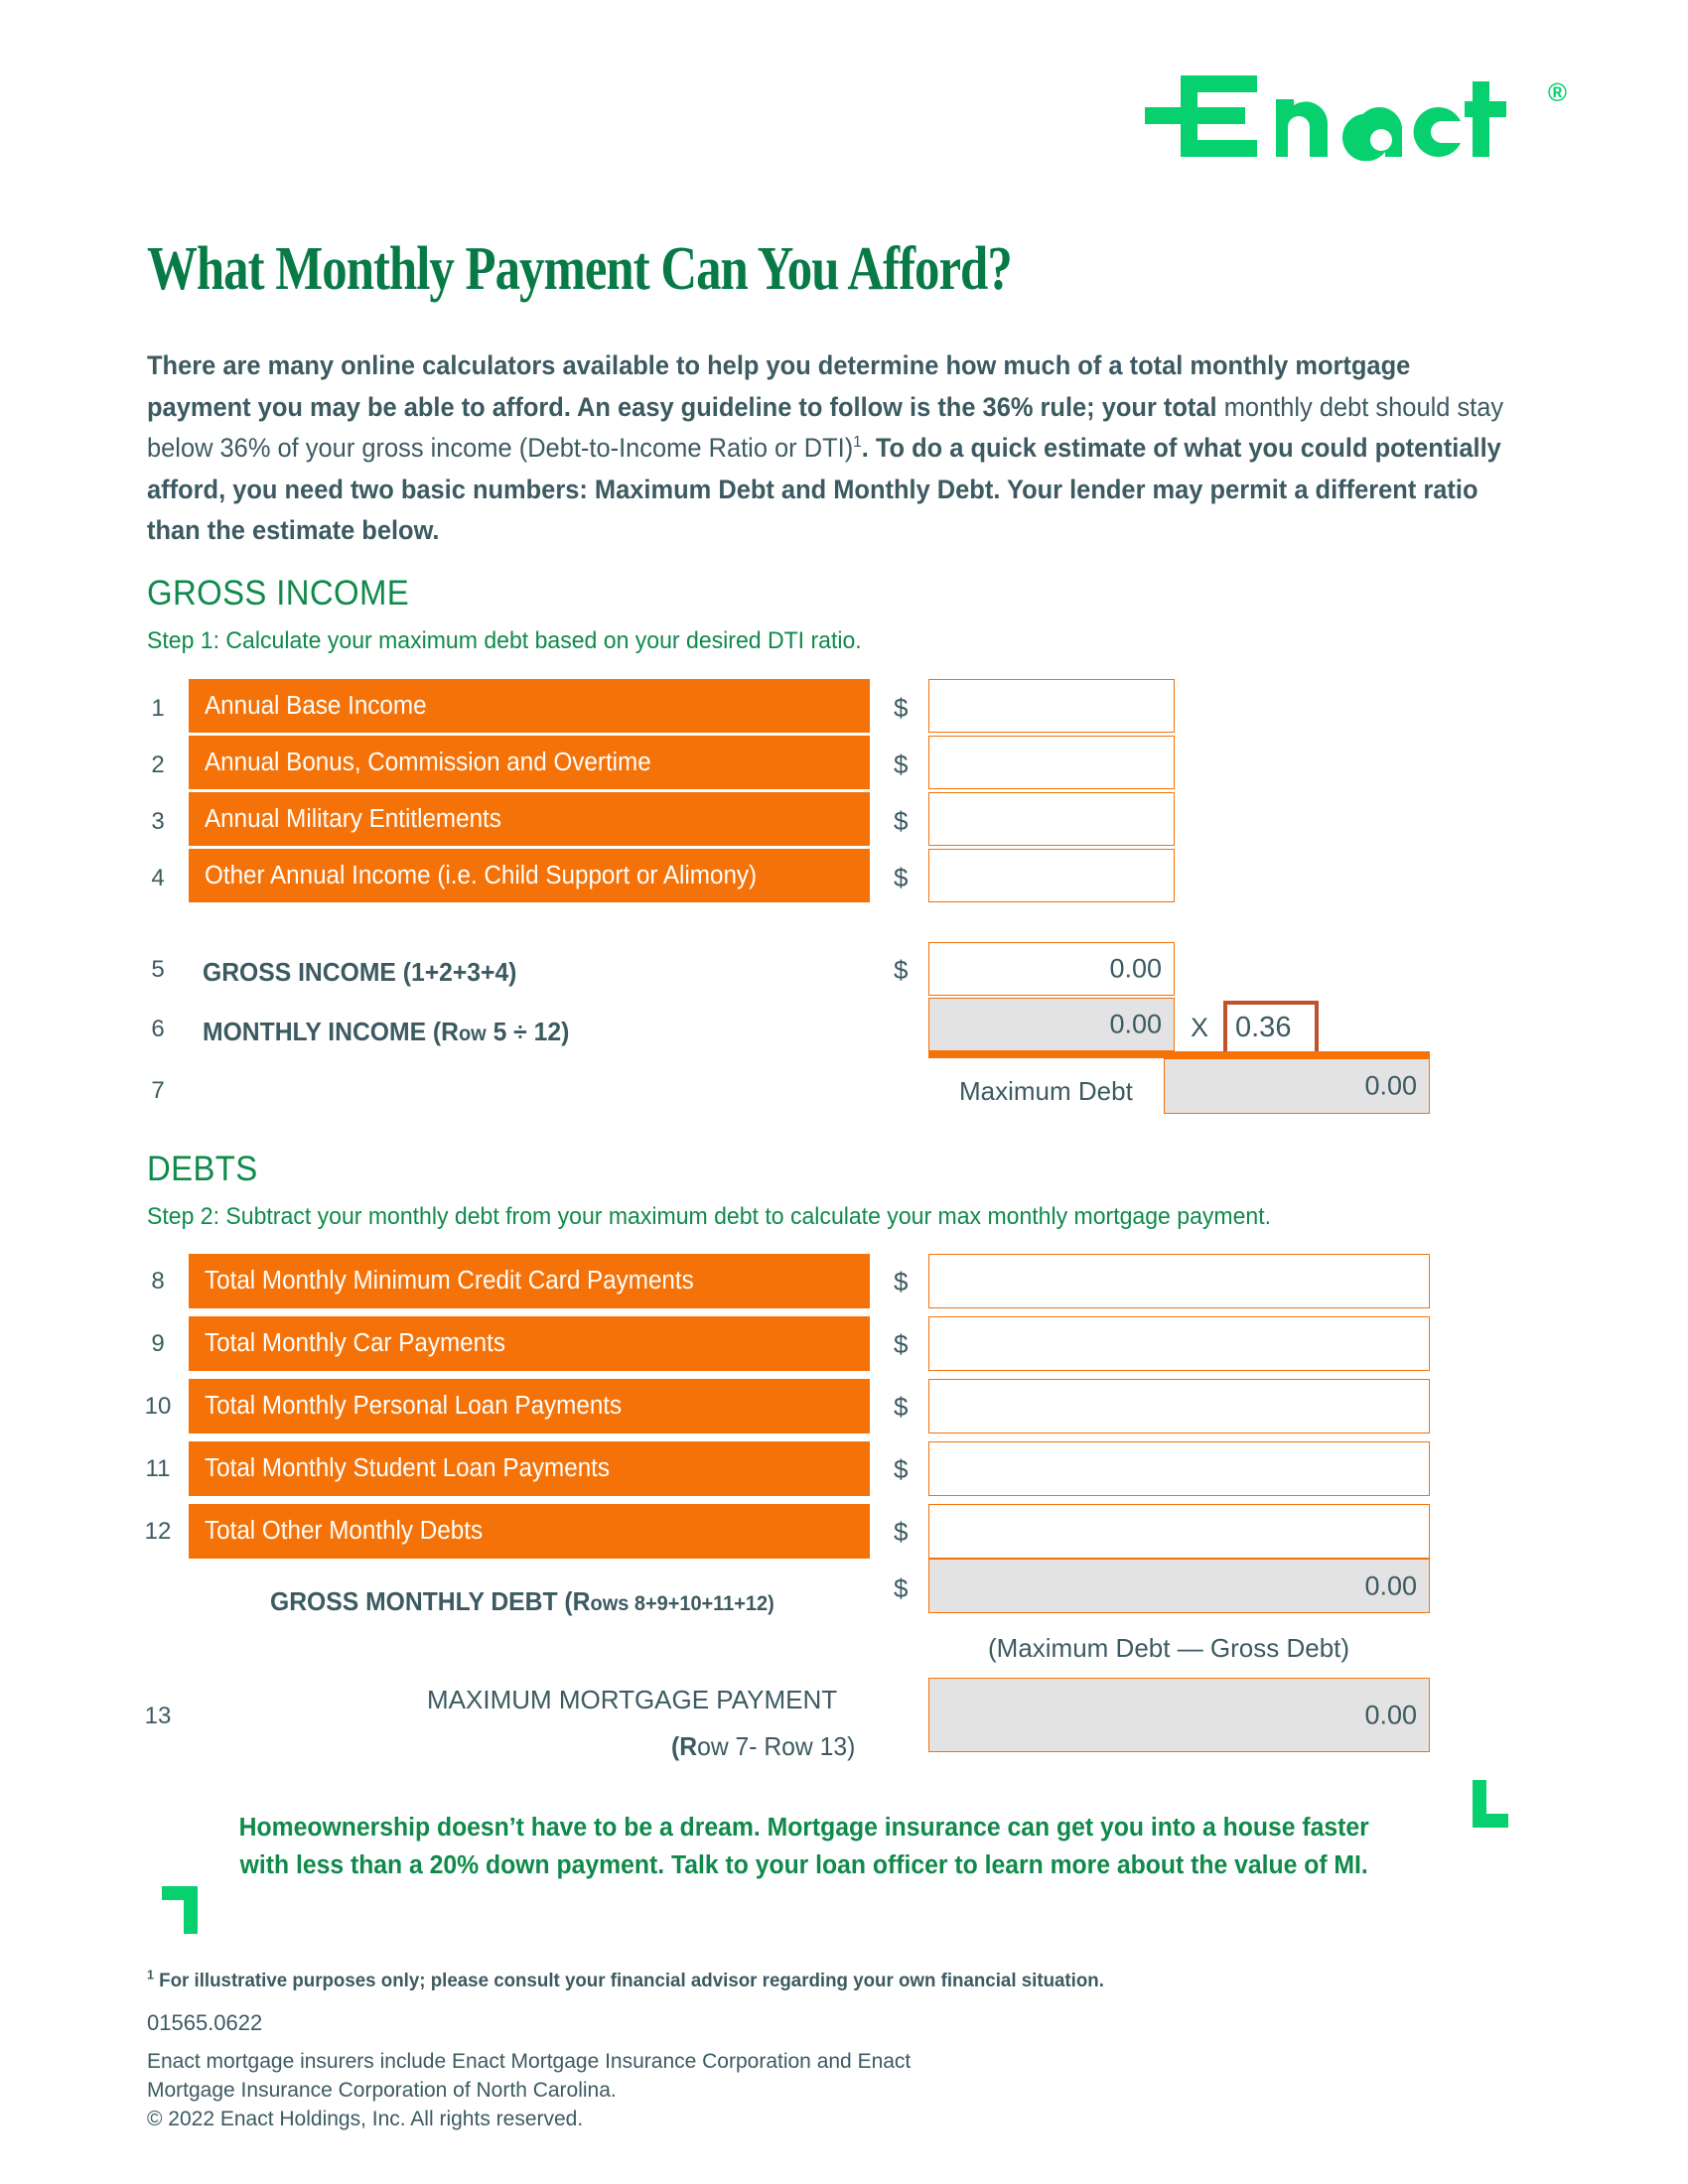 Image resolution: width=1688 pixels, height=2184 pixels. Describe the element at coordinates (158, 1281) in the screenshot. I see `row-number: 8` at that location.